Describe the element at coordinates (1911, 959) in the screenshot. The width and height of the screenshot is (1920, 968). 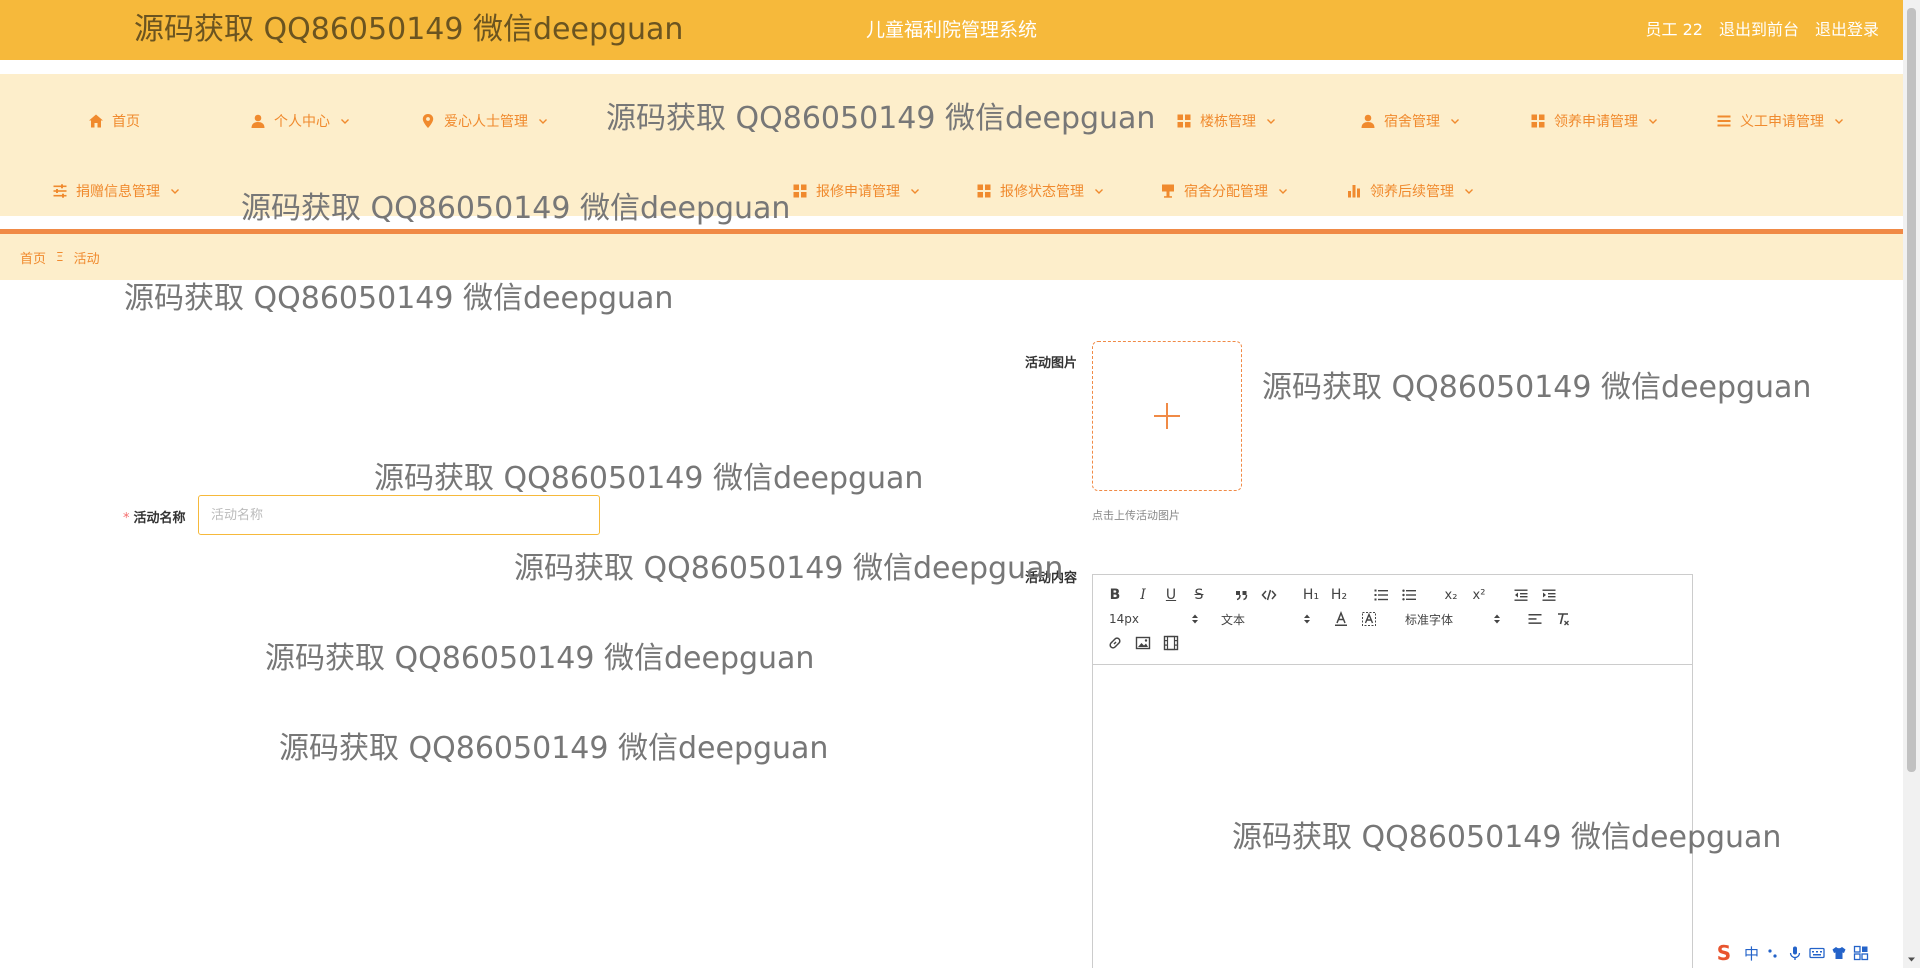
I see `scroll-down-arrow-icon` at that location.